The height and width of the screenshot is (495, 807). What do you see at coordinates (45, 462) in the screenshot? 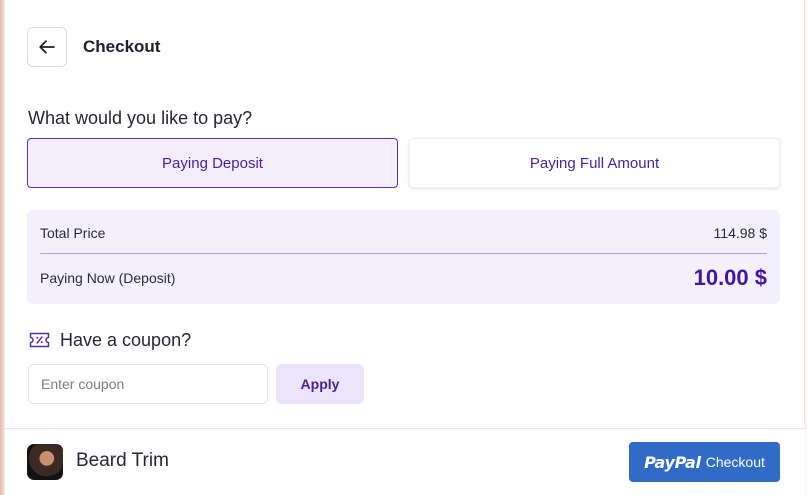
I see `service-thumbnail` at bounding box center [45, 462].